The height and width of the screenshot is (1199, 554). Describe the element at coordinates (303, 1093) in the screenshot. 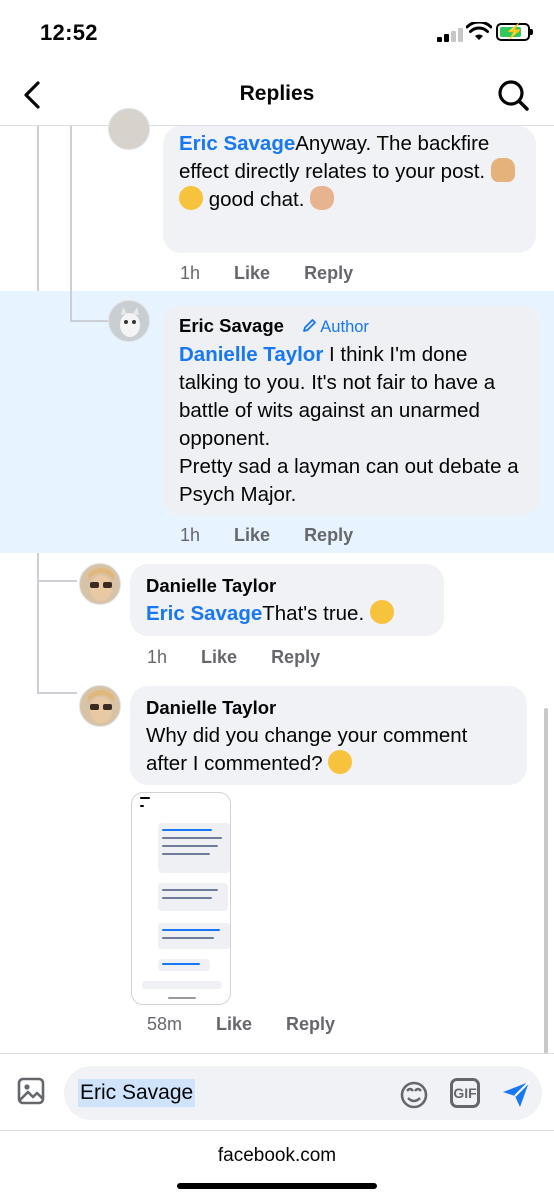

I see `comment-input: Eric Savage GIF` at that location.